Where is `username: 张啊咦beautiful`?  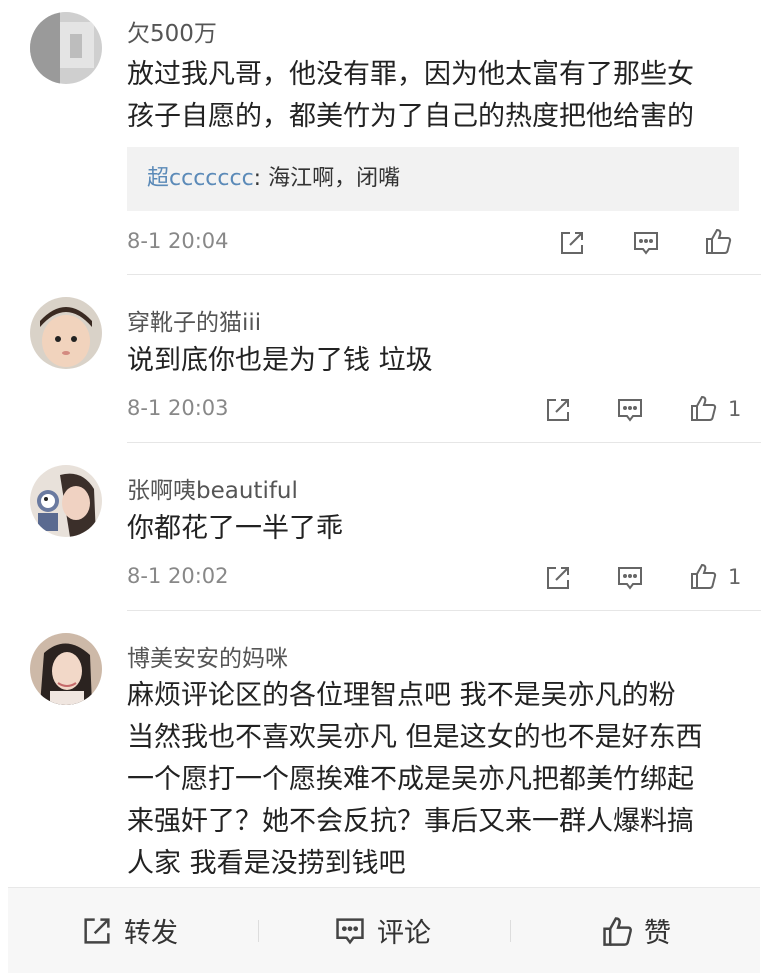 username: 张啊咦beautiful is located at coordinates (212, 488).